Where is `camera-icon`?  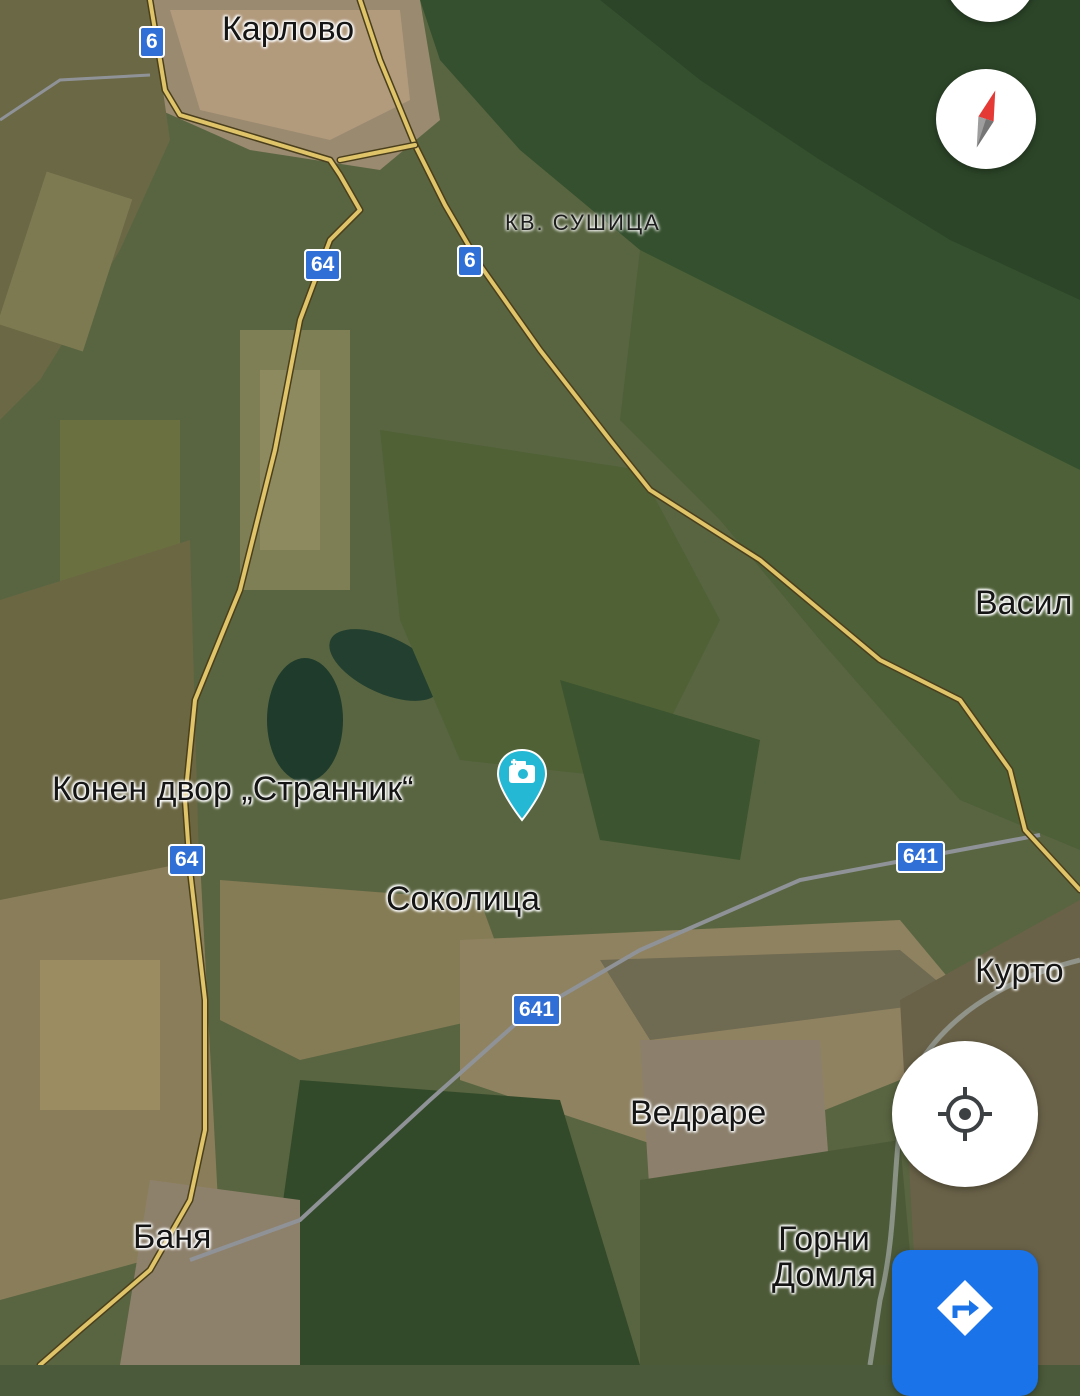
camera-icon is located at coordinates (522, 785).